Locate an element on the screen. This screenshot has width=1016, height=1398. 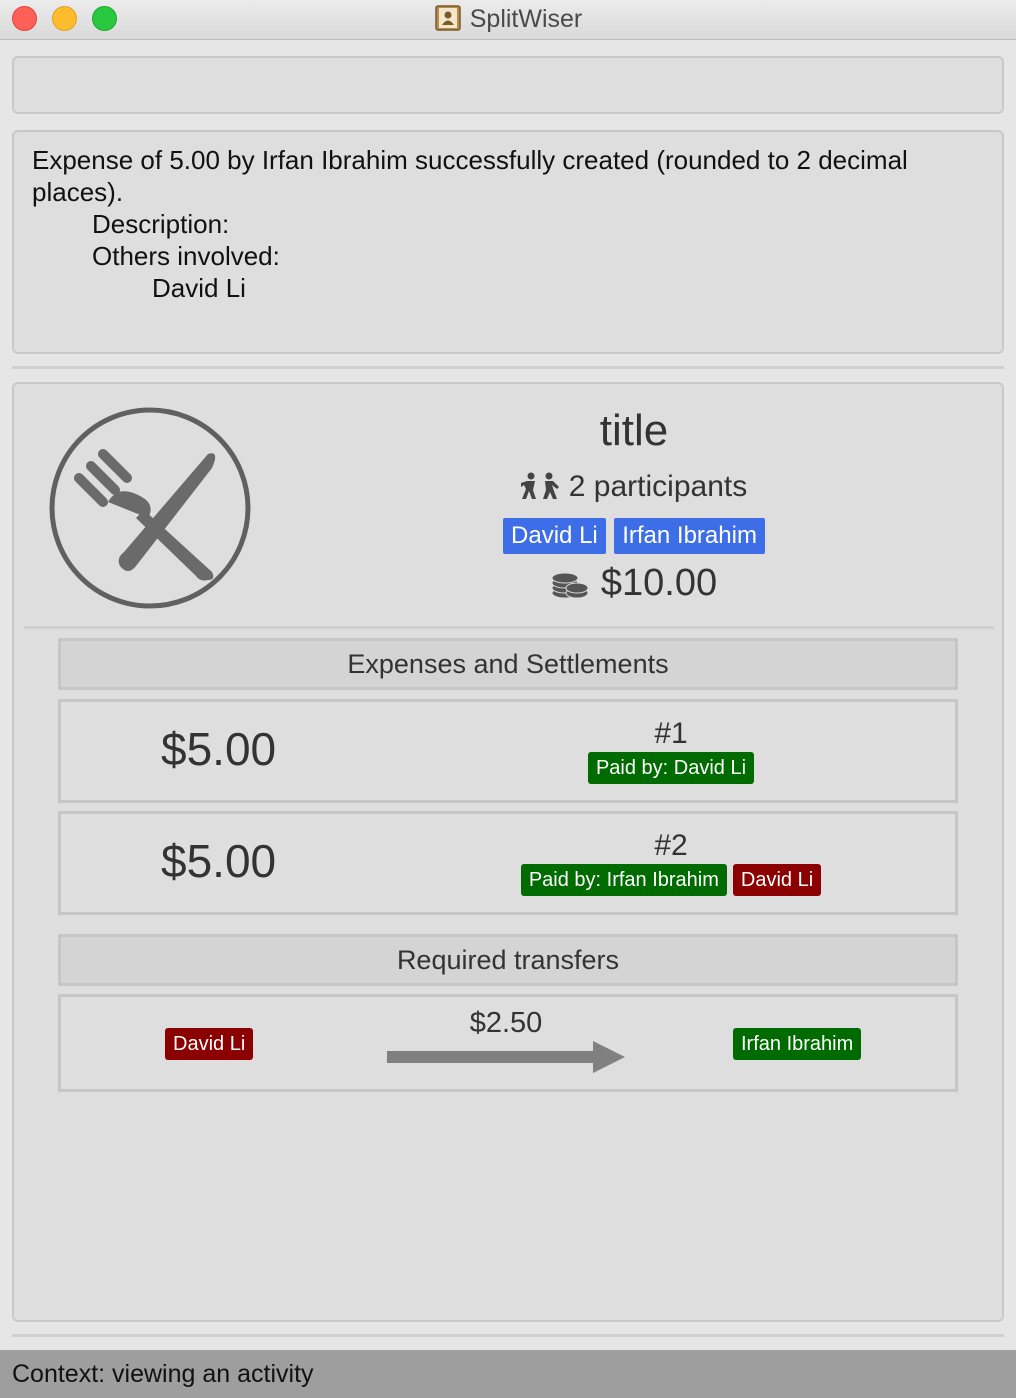
participant-tag: David Li is located at coordinates (554, 536).